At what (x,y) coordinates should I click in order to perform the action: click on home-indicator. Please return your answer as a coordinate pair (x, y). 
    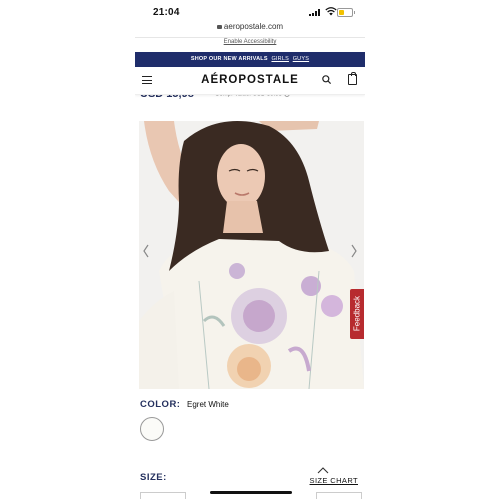
    Looking at the image, I should click on (251, 492).